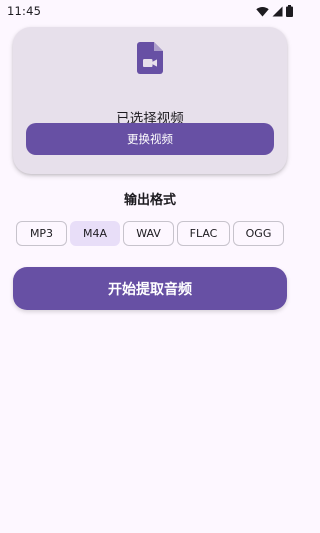 The width and height of the screenshot is (320, 533). I want to click on format-chip-wav: WAV, so click(148, 233).